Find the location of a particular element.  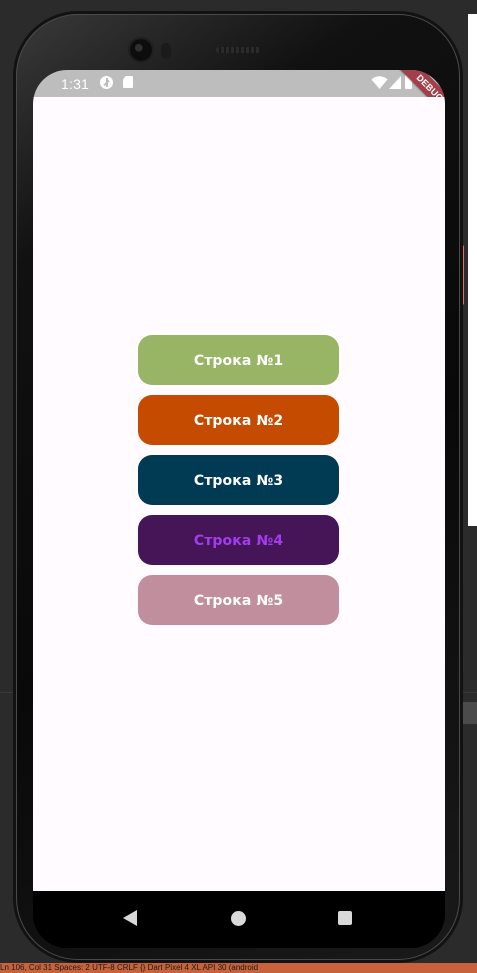

front-camera-icon is located at coordinates (141, 50).